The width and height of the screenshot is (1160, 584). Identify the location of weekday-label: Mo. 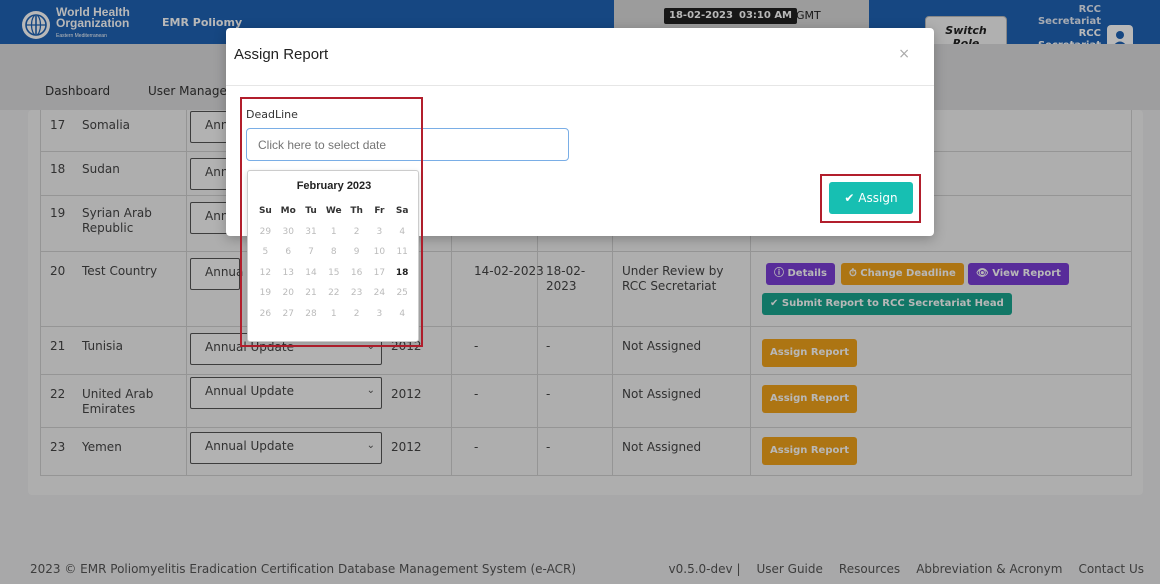
(288, 211).